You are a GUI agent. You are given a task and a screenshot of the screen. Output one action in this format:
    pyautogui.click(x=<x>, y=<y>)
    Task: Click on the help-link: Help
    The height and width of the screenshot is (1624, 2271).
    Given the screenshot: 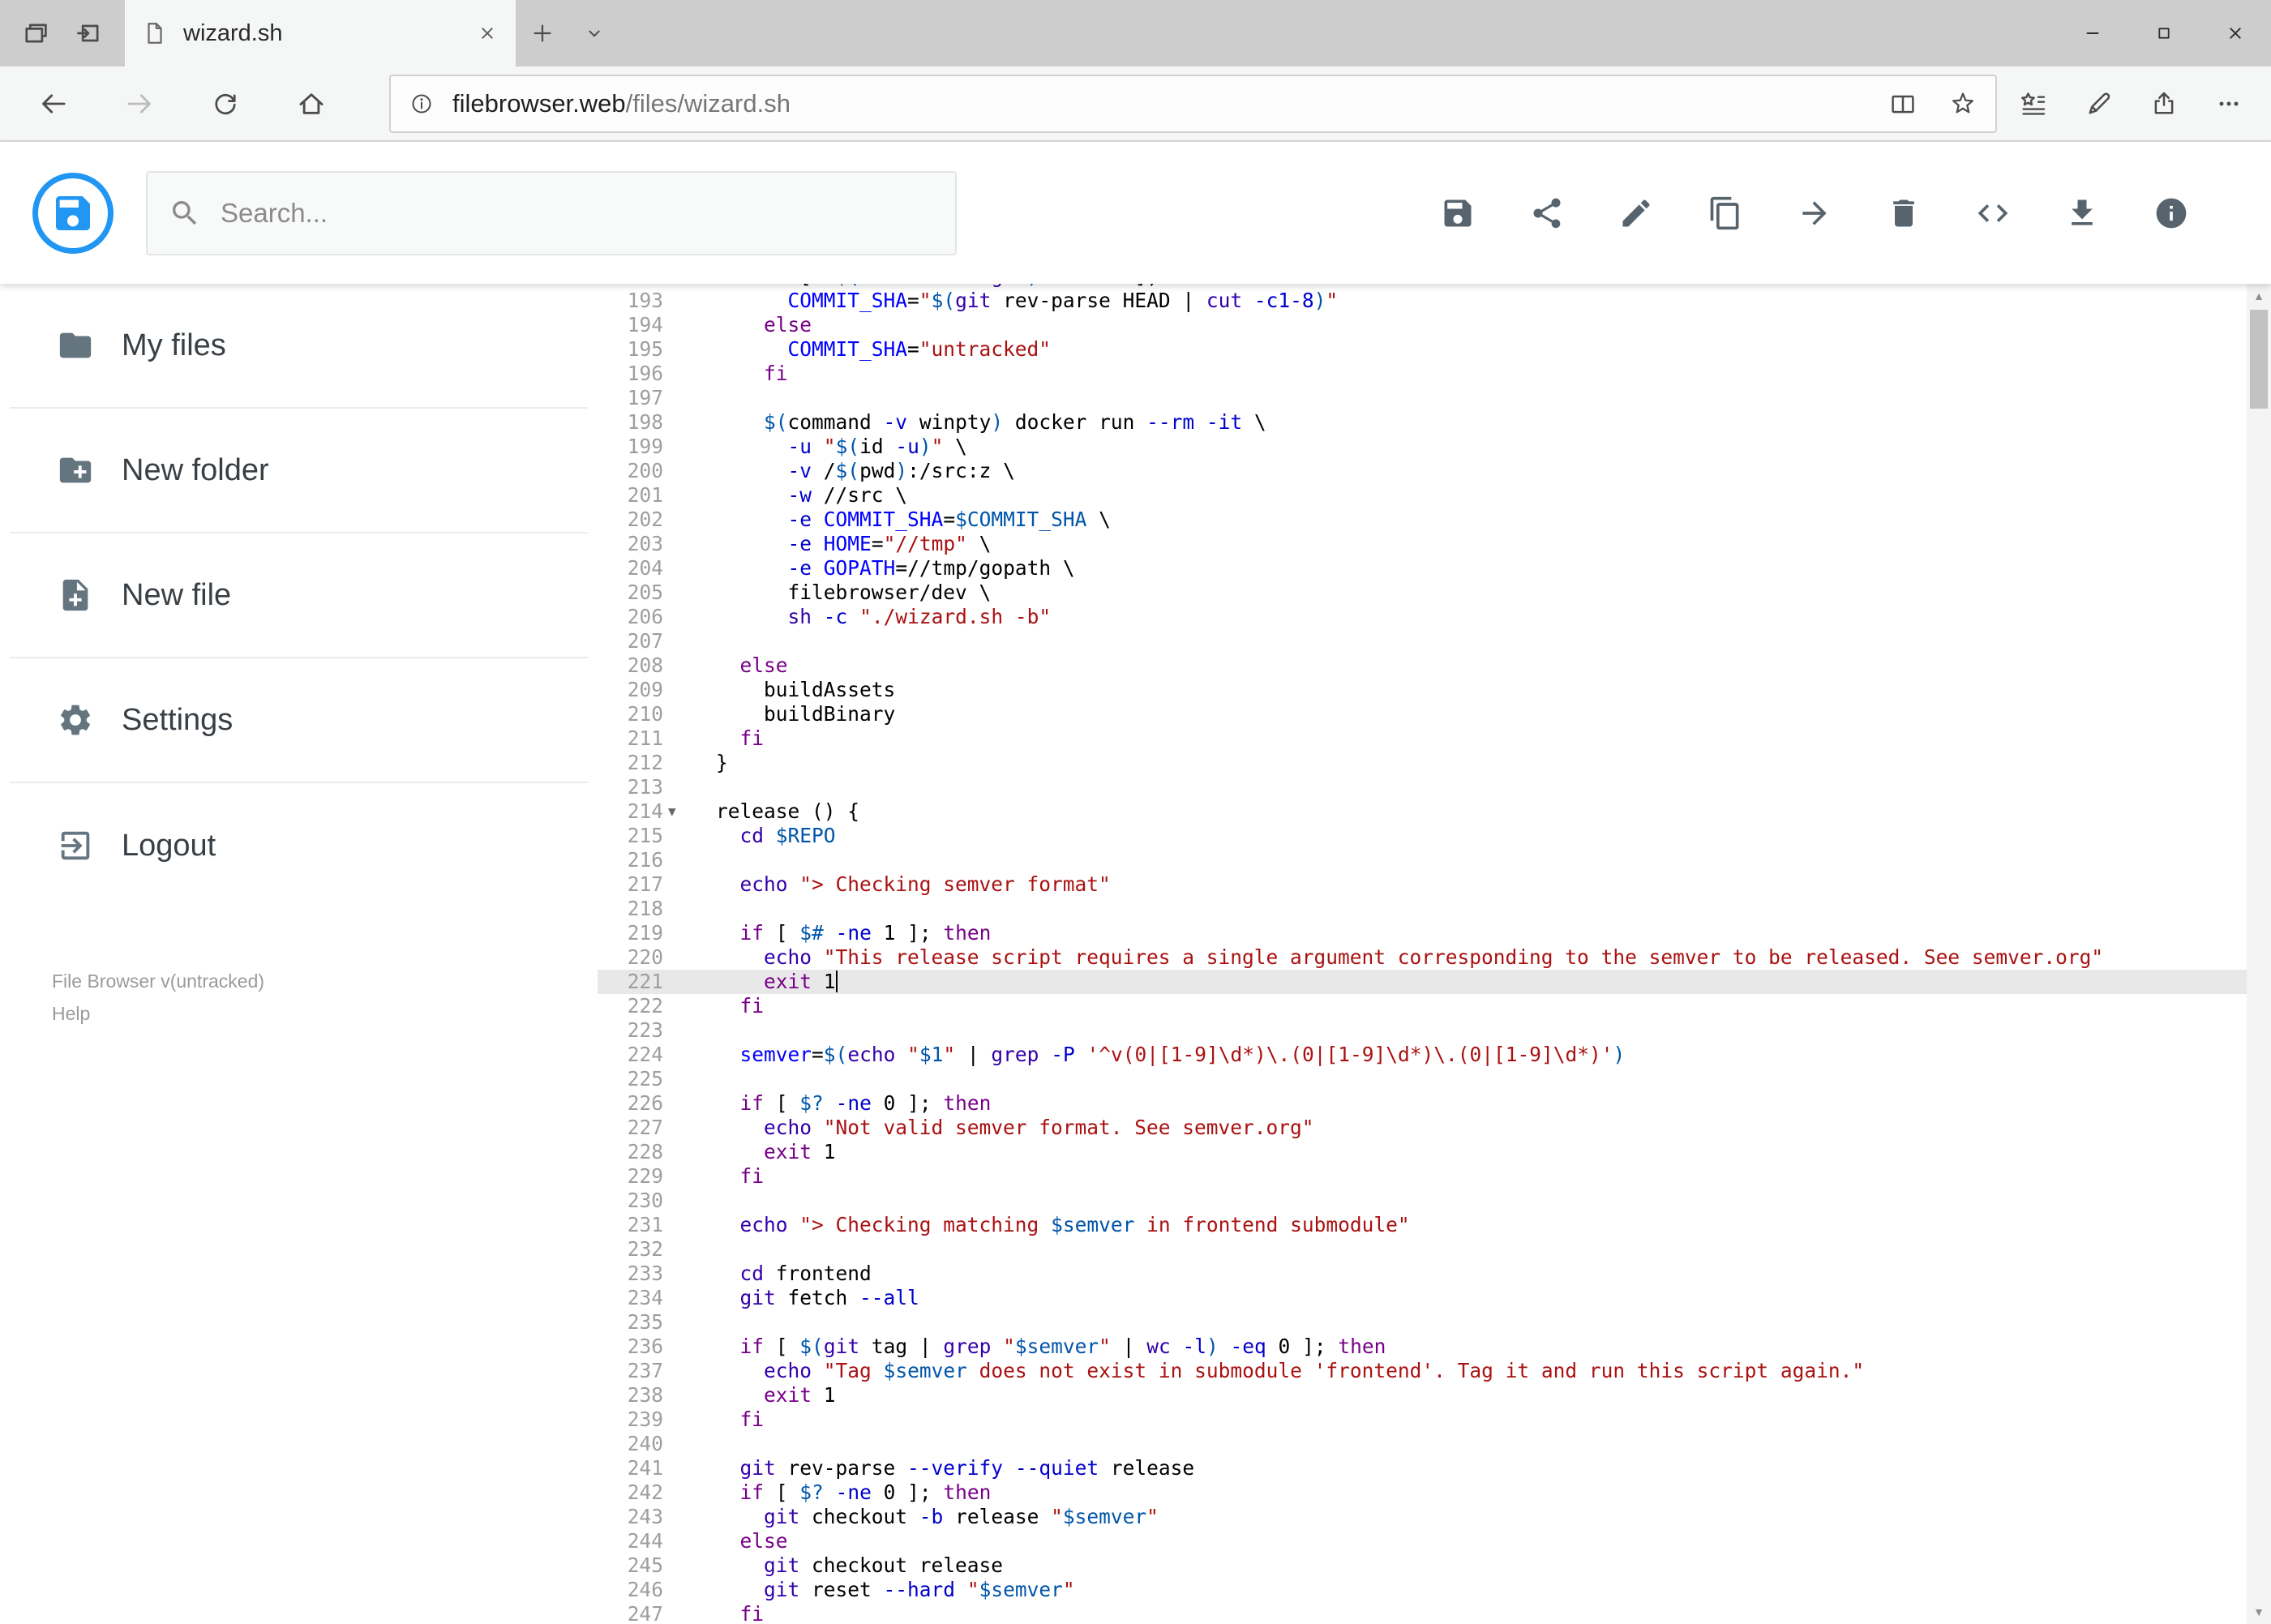 What is the action you would take?
    pyautogui.click(x=325, y=1014)
    